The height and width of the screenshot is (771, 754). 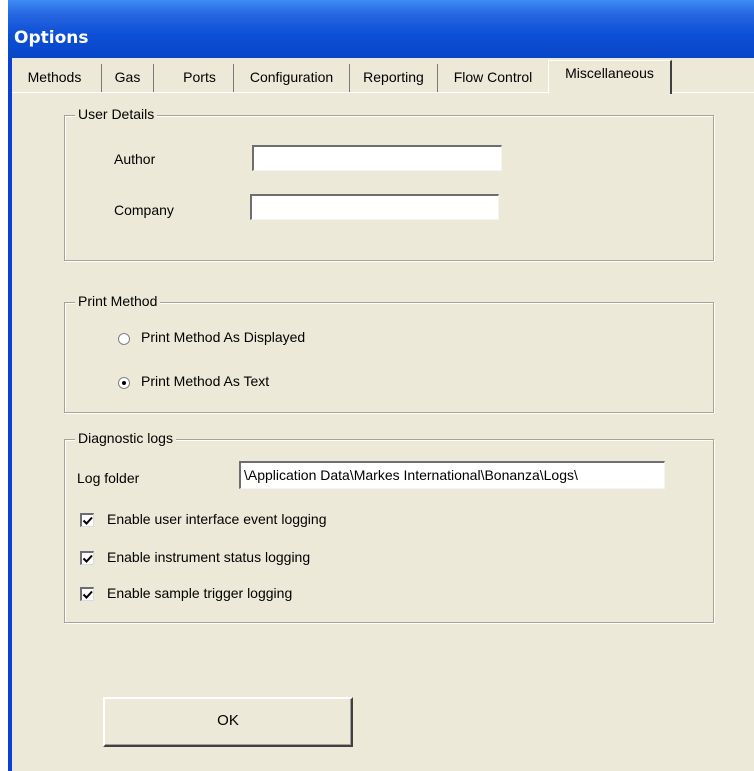 What do you see at coordinates (144, 210) in the screenshot?
I see `company-label: Company` at bounding box center [144, 210].